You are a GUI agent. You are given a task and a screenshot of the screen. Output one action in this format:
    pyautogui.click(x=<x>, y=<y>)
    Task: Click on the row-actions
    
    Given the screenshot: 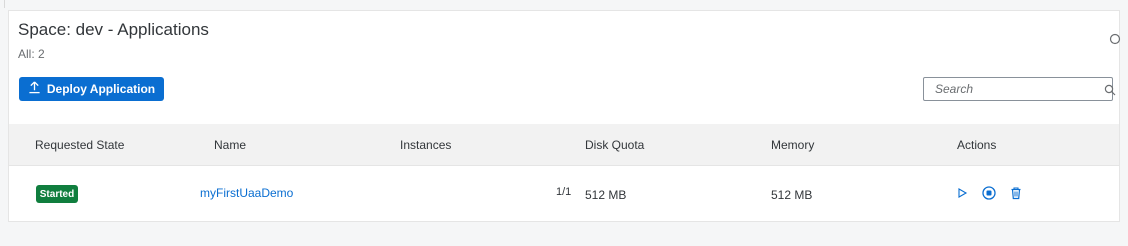 What is the action you would take?
    pyautogui.click(x=989, y=193)
    